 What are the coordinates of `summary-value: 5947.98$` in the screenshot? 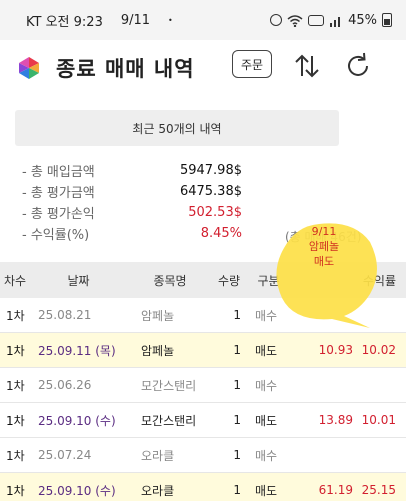 It's located at (210, 170).